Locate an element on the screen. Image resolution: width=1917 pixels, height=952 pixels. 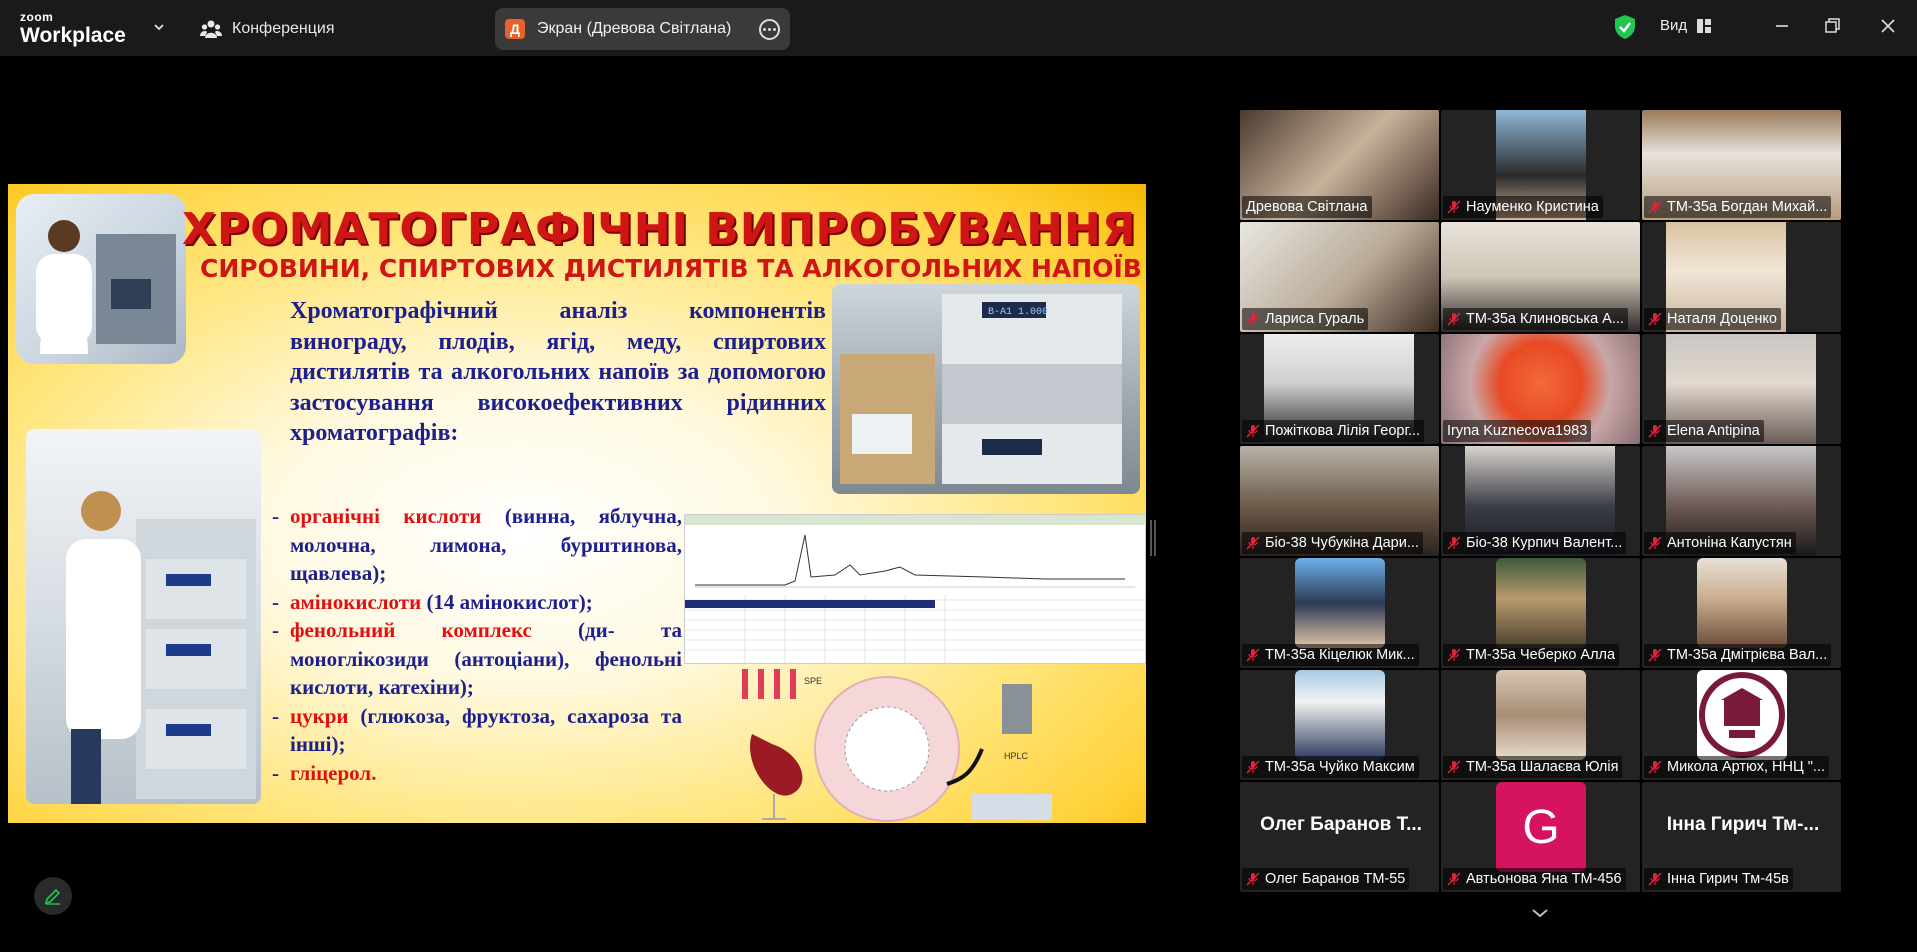
participant-tile: ТМ-35а Чеберко Алла is located at coordinates (1540, 613).